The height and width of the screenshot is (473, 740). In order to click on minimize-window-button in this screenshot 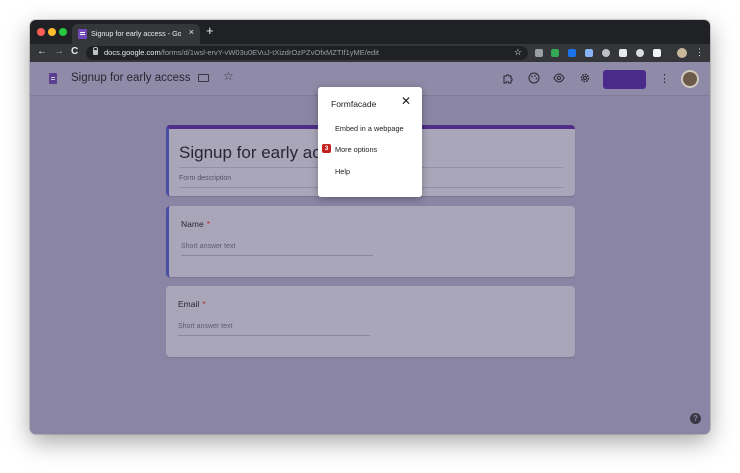, I will do `click(52, 32)`.